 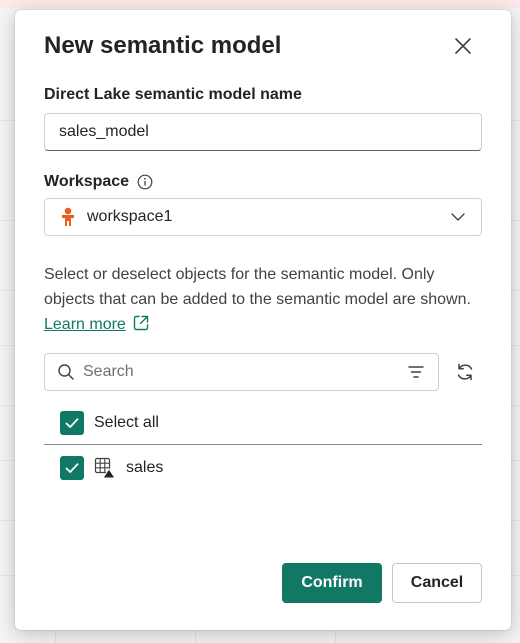 I want to click on sales-checkbox, so click(x=72, y=468).